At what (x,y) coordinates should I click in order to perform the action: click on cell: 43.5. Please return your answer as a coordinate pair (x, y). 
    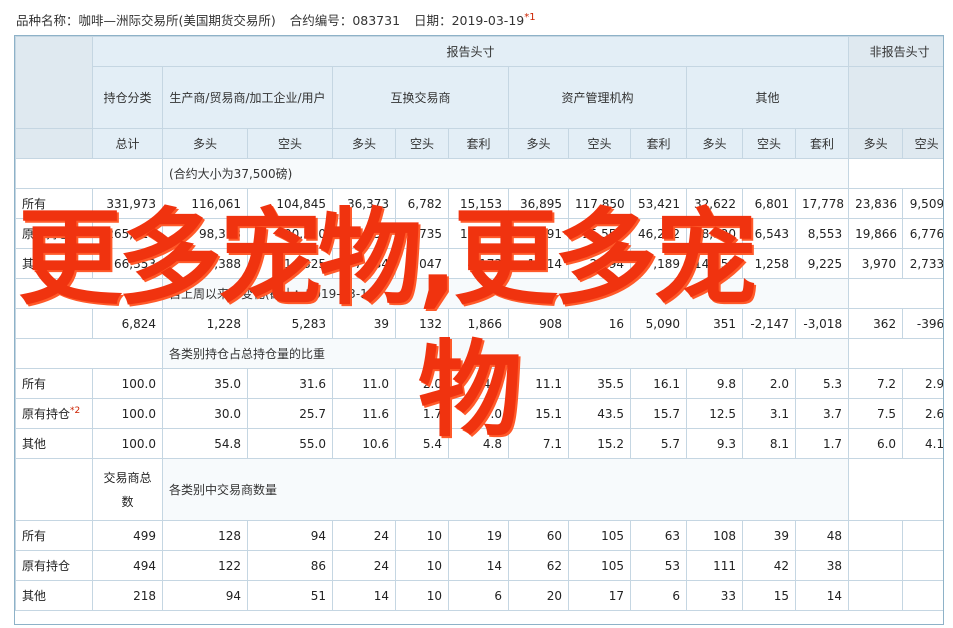
    Looking at the image, I should click on (599, 413).